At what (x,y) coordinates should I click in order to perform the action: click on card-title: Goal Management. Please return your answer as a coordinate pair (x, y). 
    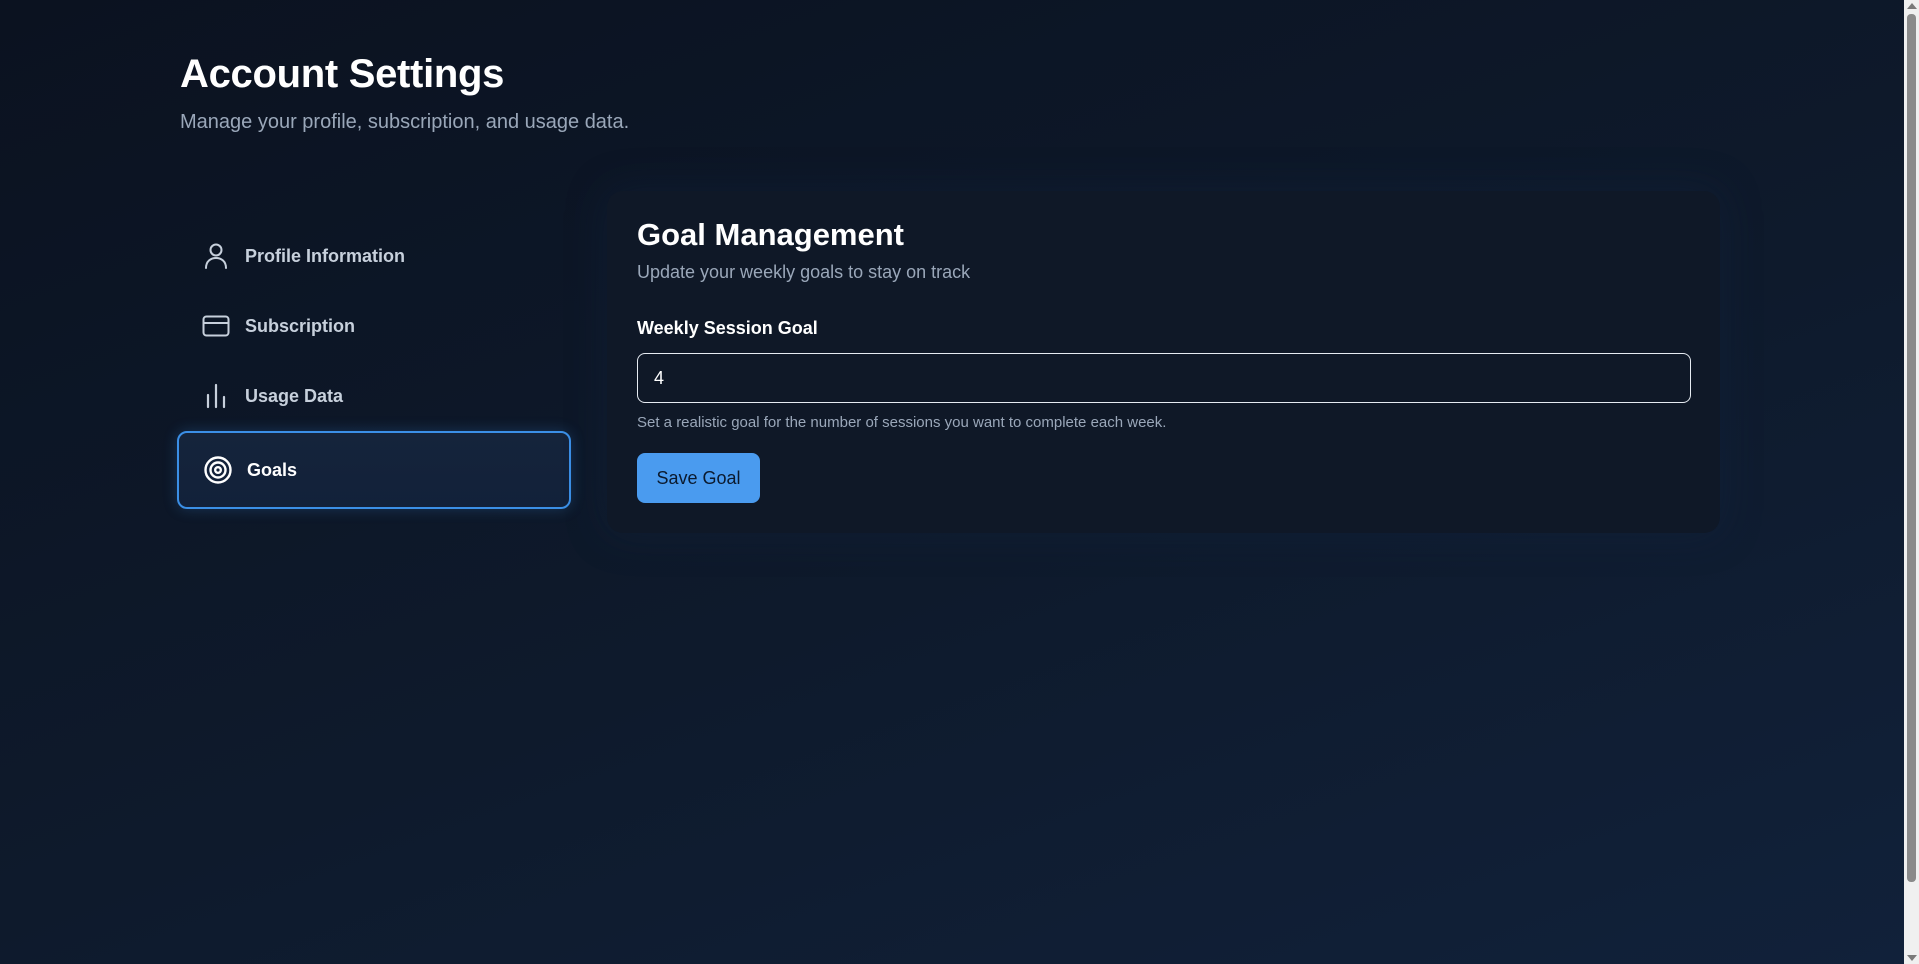
    Looking at the image, I should click on (770, 234).